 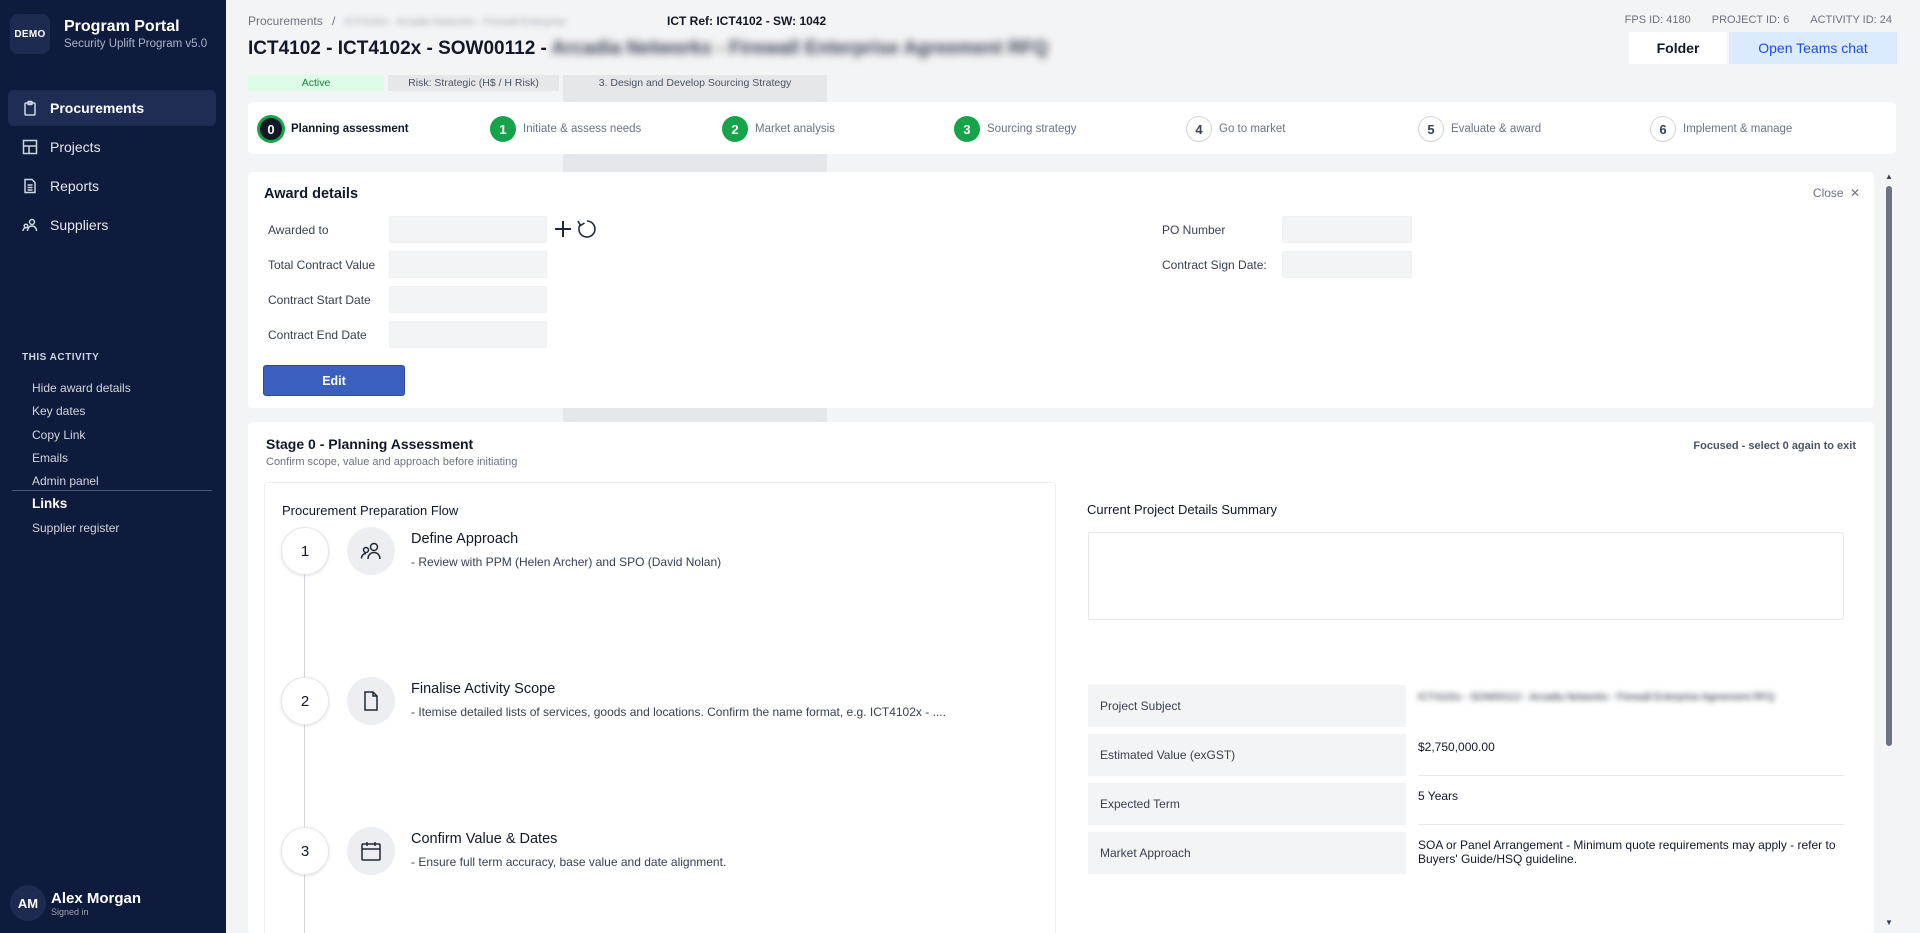 What do you see at coordinates (1199, 129) in the screenshot?
I see `step-number: 4` at bounding box center [1199, 129].